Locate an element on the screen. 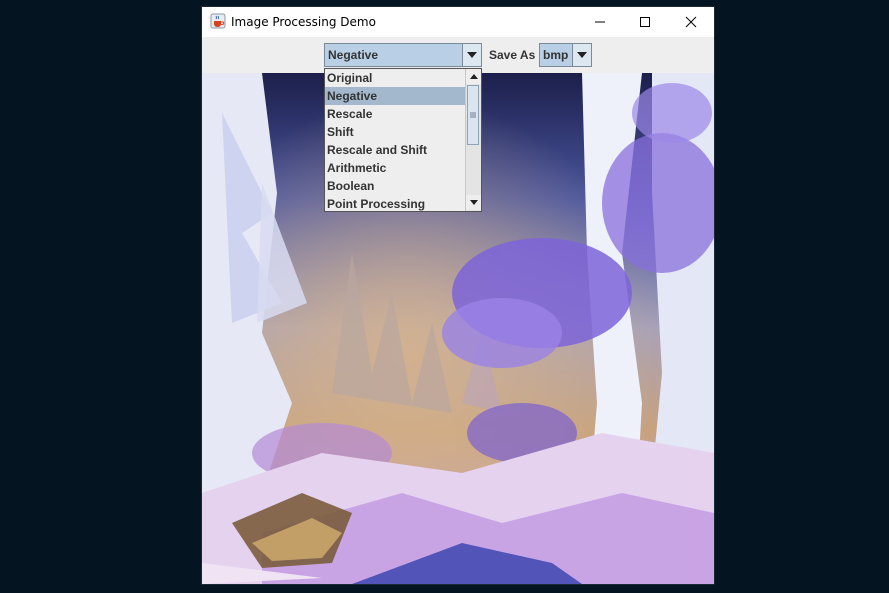 The width and height of the screenshot is (889, 593). list-item: Rescale is located at coordinates (395, 114).